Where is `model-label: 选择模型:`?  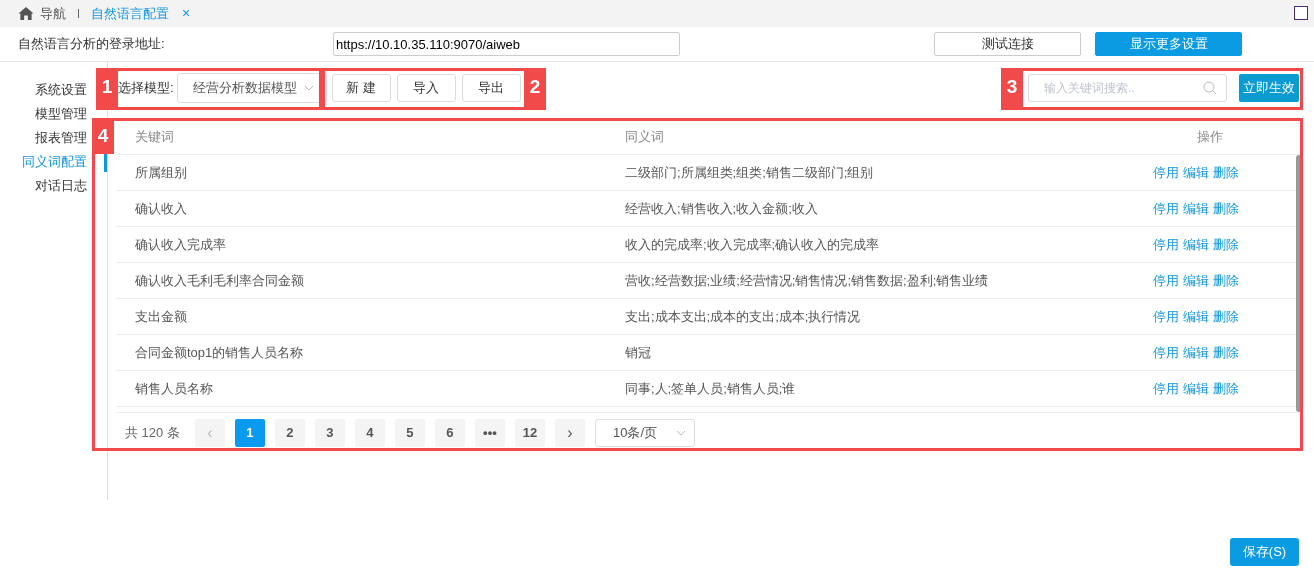 model-label: 选择模型: is located at coordinates (146, 87).